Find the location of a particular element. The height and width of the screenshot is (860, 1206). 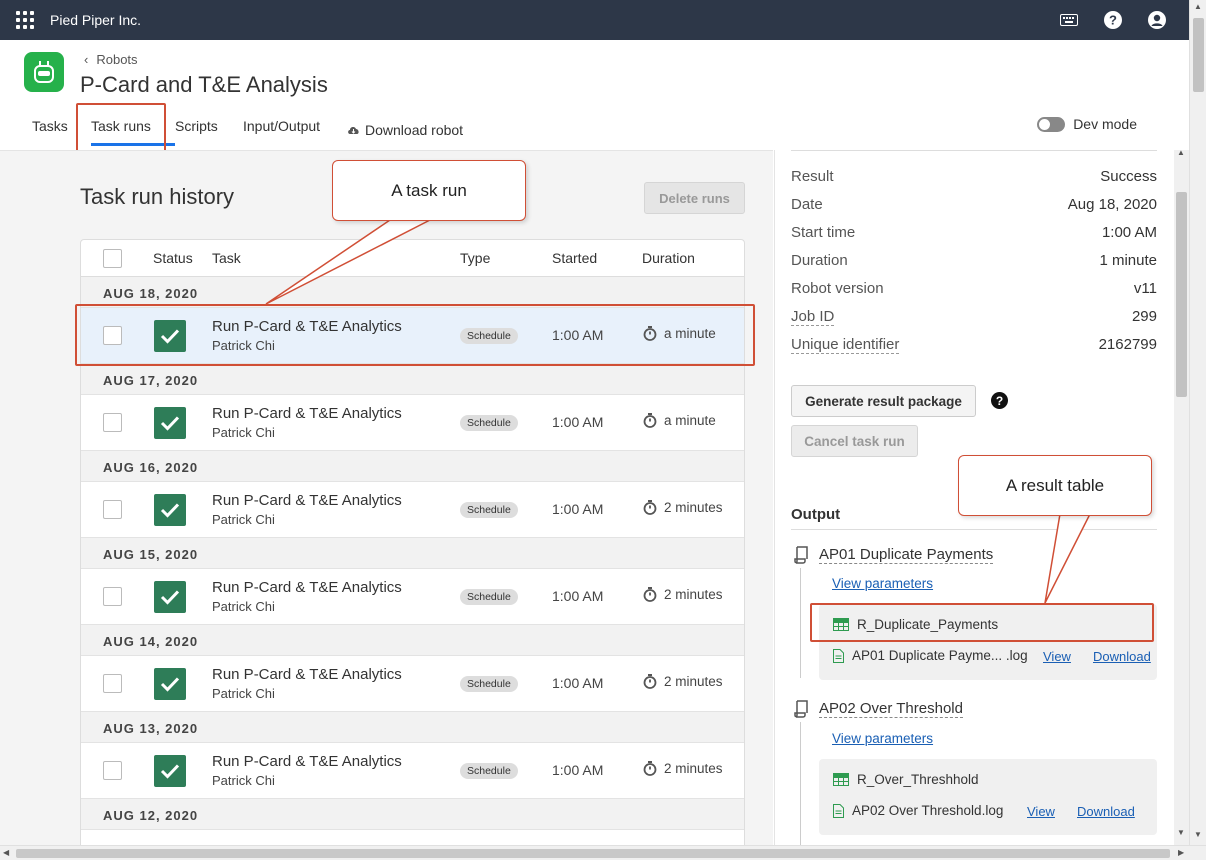

page-horizontal-scrollbar: ◀ ▶ is located at coordinates (603, 852).